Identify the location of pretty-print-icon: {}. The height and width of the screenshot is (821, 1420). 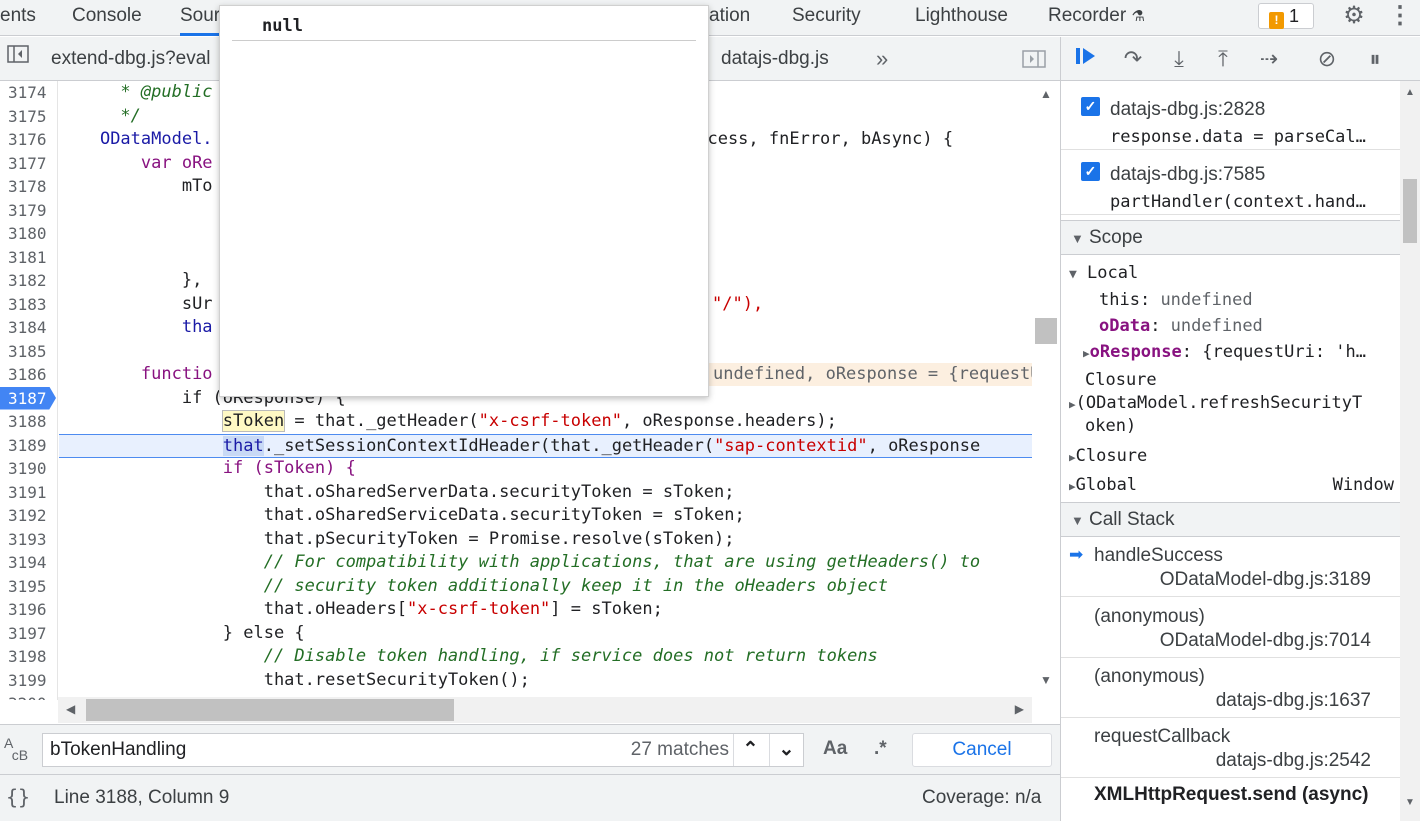
(18, 797).